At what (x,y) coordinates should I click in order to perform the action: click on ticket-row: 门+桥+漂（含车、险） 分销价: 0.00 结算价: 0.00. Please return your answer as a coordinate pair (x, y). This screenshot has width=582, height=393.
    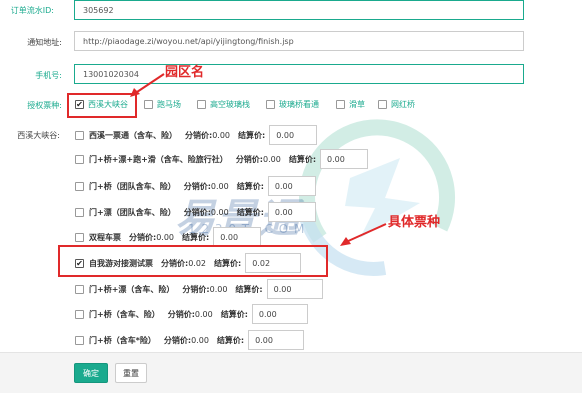
    Looking at the image, I should click on (199, 289).